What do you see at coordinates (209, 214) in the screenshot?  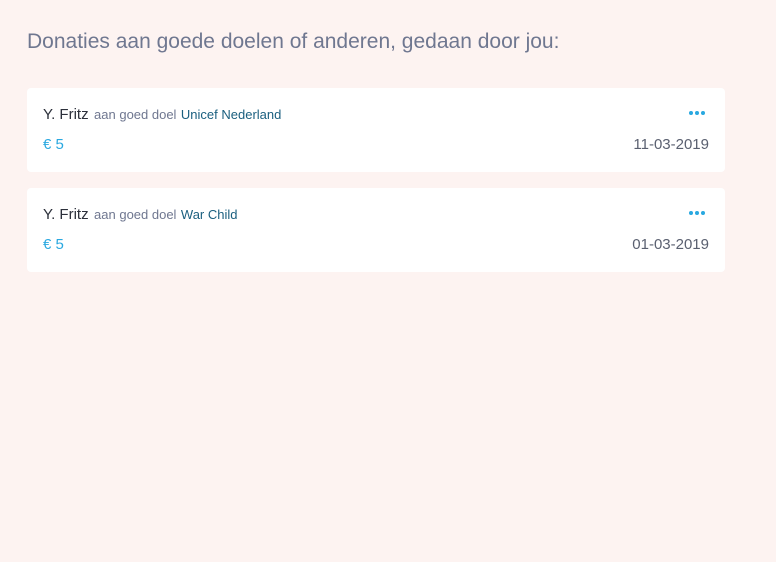 I see `cause-link: War Child` at bounding box center [209, 214].